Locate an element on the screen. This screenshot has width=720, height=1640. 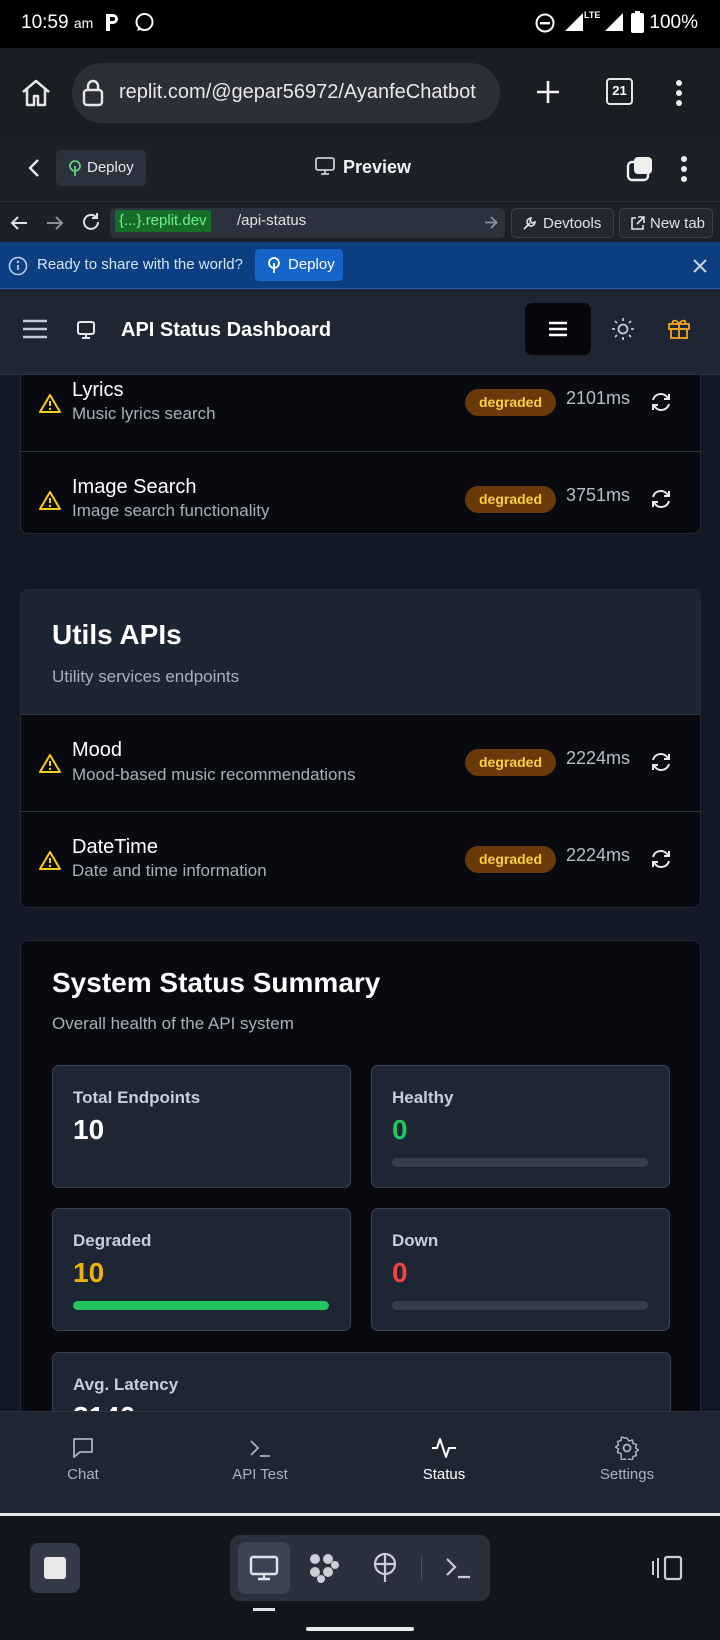
down-progress is located at coordinates (520, 1305).